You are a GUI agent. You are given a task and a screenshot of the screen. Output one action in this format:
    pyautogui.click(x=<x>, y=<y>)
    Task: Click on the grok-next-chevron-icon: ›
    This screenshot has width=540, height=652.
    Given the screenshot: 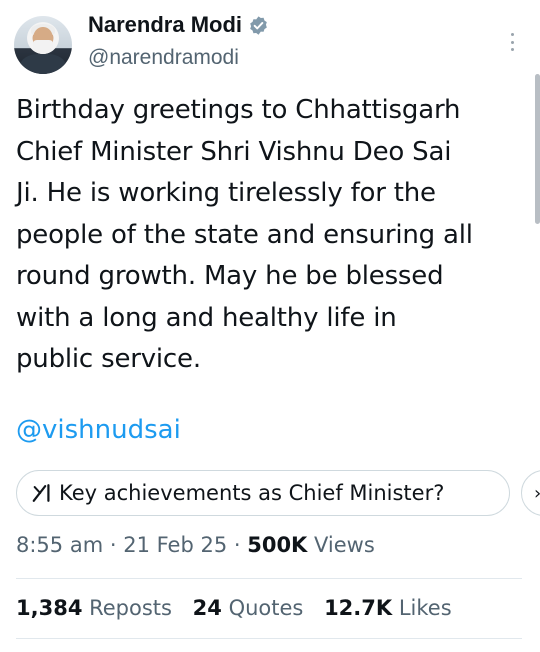 What is the action you would take?
    pyautogui.click(x=530, y=493)
    